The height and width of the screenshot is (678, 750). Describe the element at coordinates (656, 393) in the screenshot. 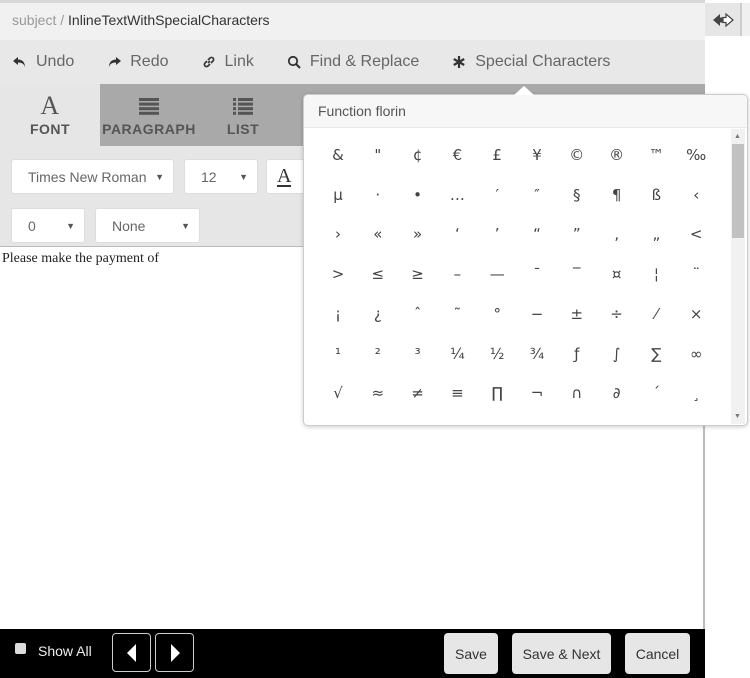

I see `special-char-cell: ´` at that location.